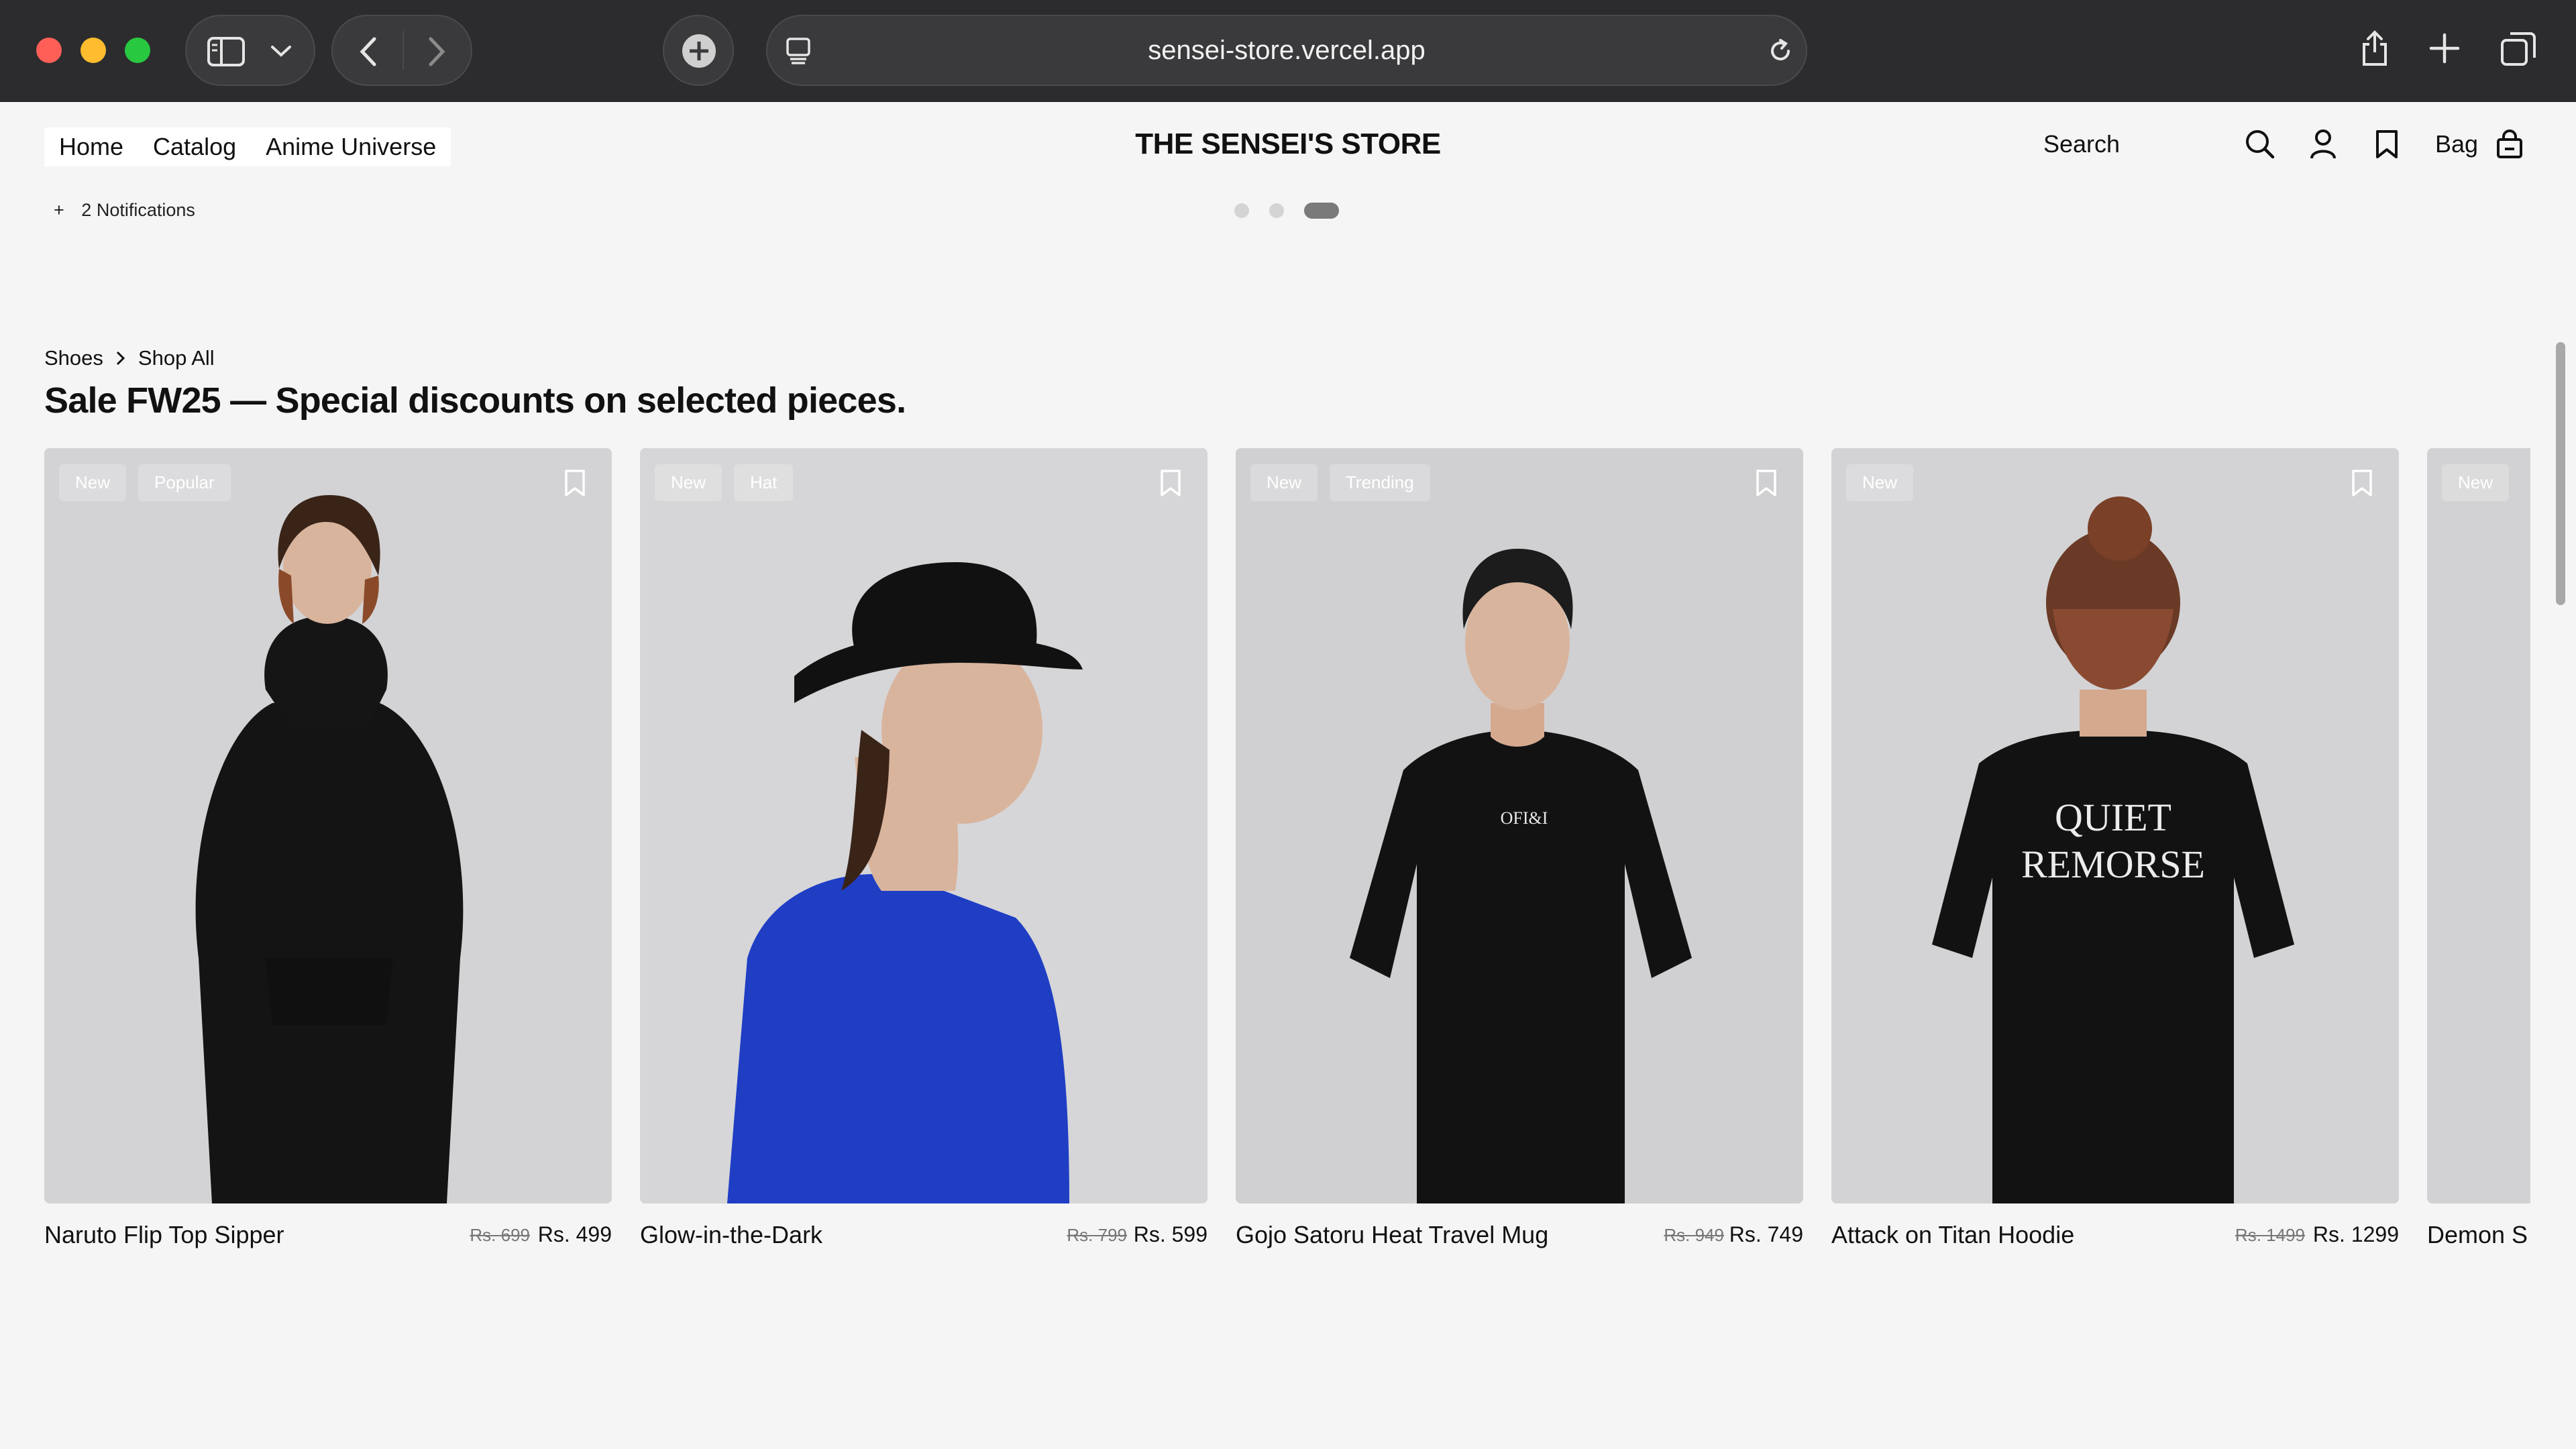  I want to click on product-image: New Popular, so click(328, 825).